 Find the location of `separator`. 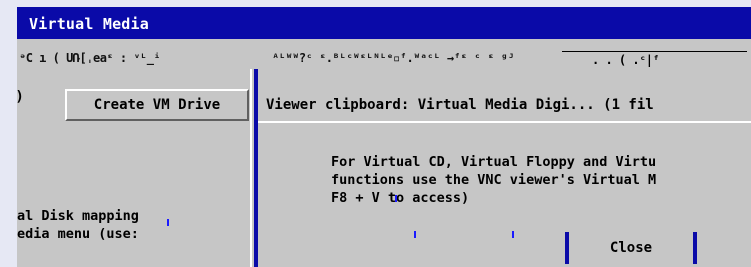

separator is located at coordinates (504, 122).